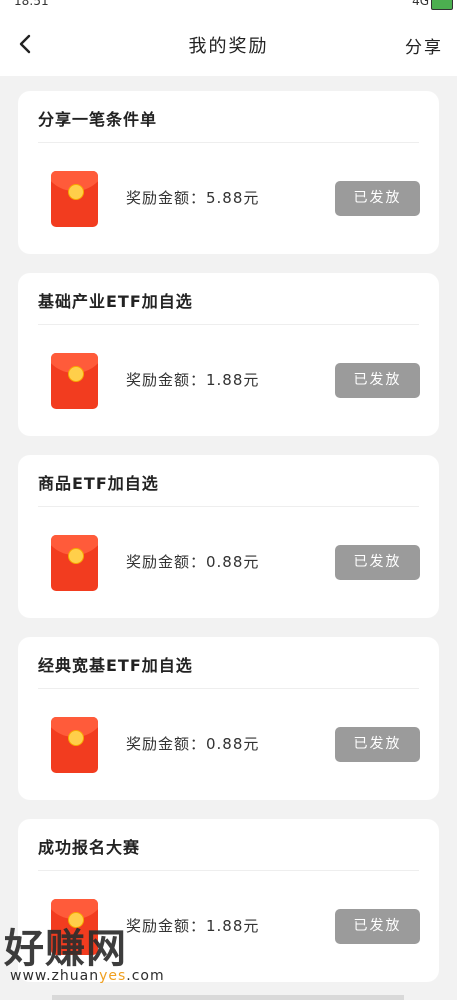 This screenshot has width=457, height=1000. What do you see at coordinates (145, 976) in the screenshot?
I see `watermark-url-suffix: .com` at bounding box center [145, 976].